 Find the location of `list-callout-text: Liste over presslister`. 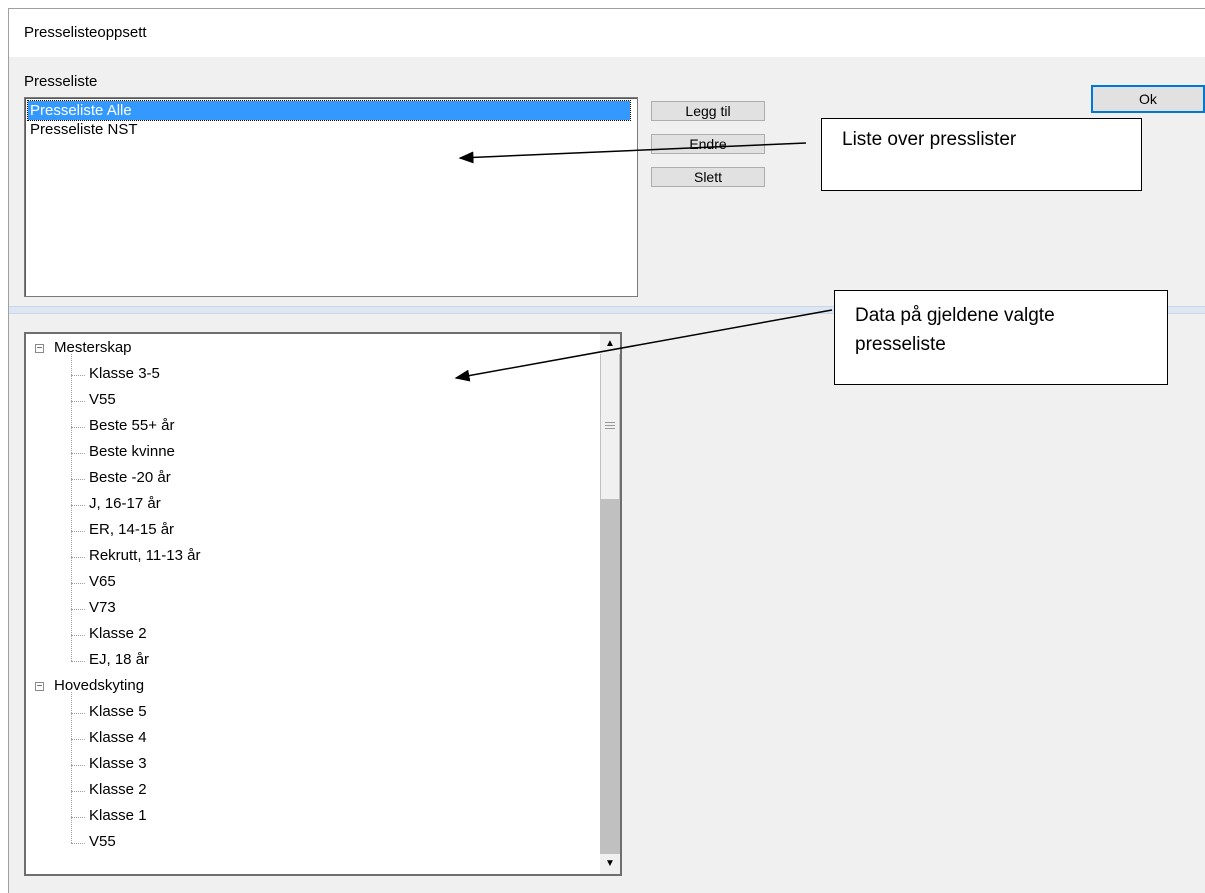

list-callout-text: Liste over presslister is located at coordinates (929, 139).